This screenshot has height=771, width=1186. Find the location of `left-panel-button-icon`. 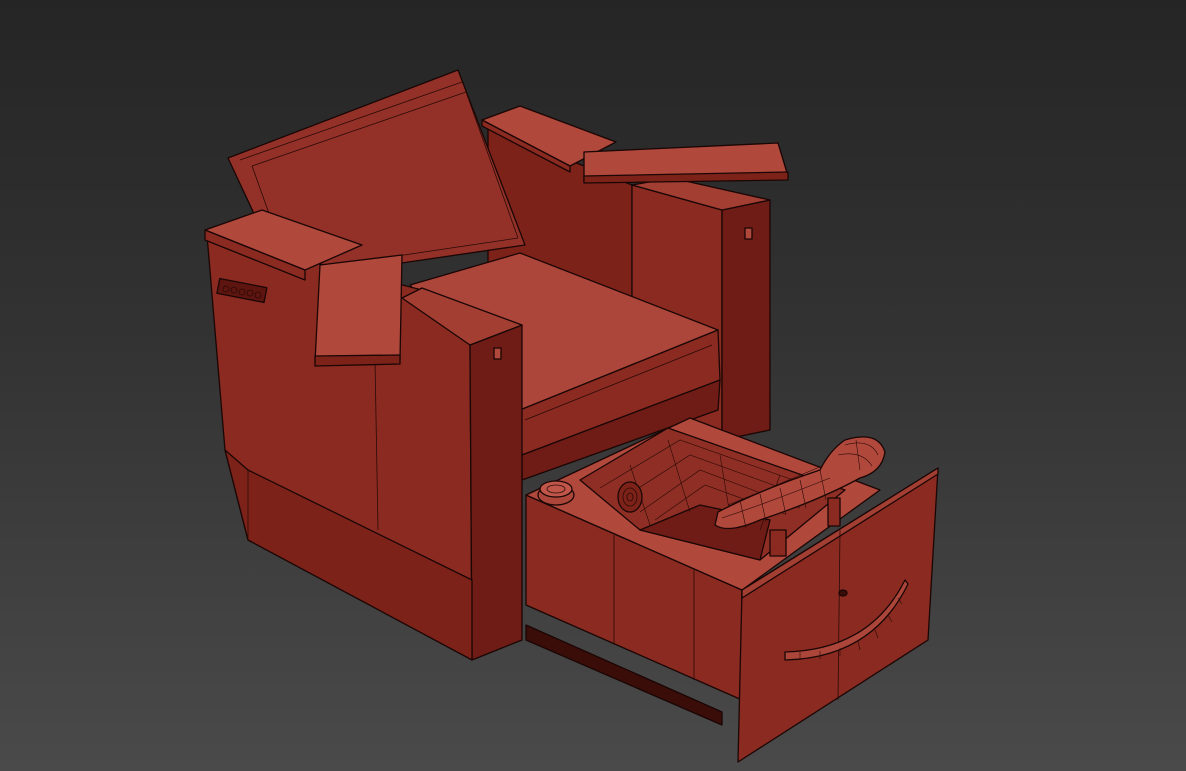

left-panel-button-icon is located at coordinates (497, 353).